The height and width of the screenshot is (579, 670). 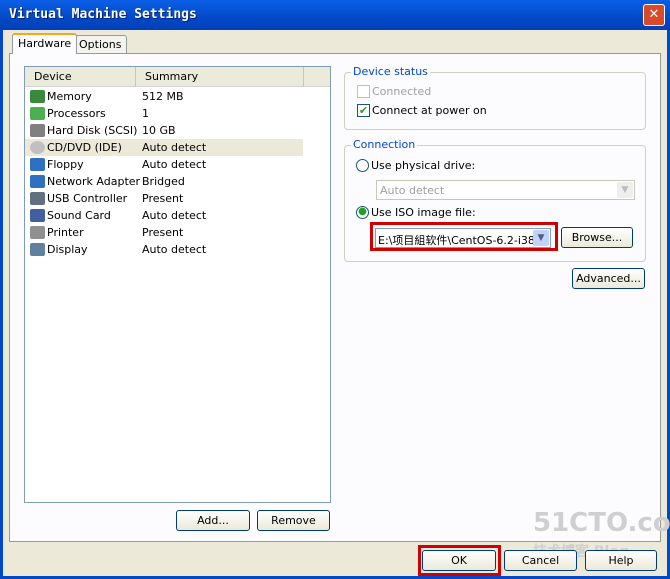 I want to click on device-row: Processors 1, so click(x=177, y=113).